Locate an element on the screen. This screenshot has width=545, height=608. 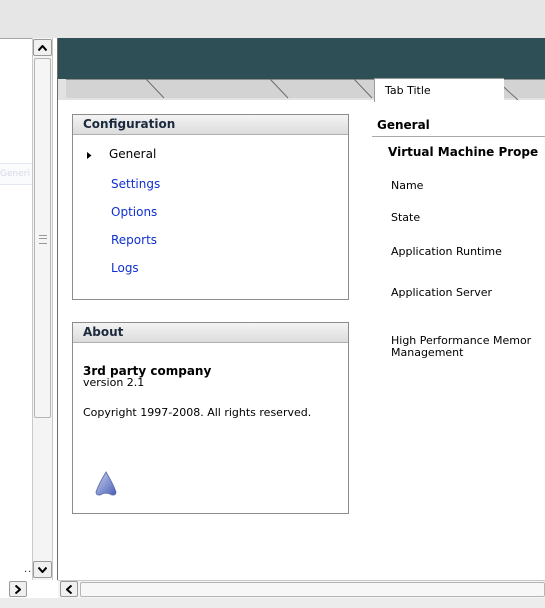
horizontal-scrollbar is located at coordinates (301, 589).